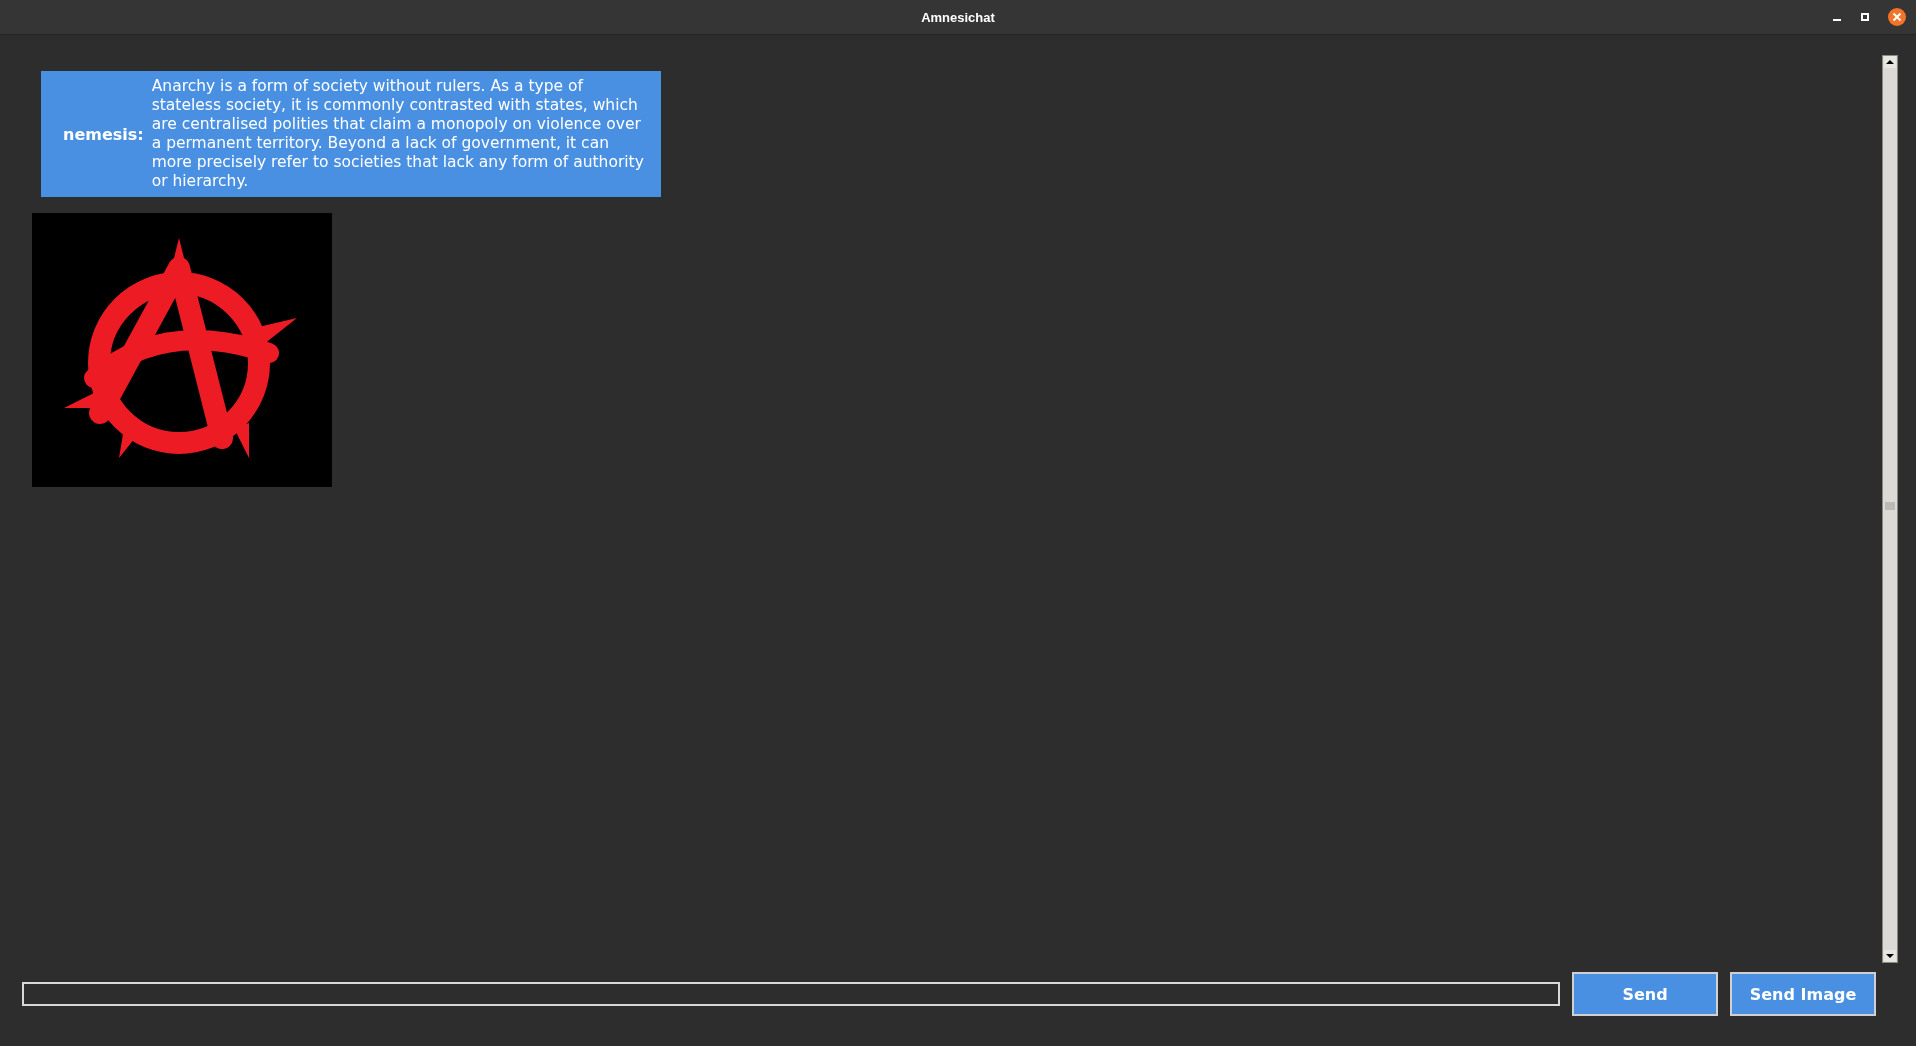 The height and width of the screenshot is (1046, 1916). Describe the element at coordinates (1890, 506) in the screenshot. I see `scroll-grip-icon` at that location.